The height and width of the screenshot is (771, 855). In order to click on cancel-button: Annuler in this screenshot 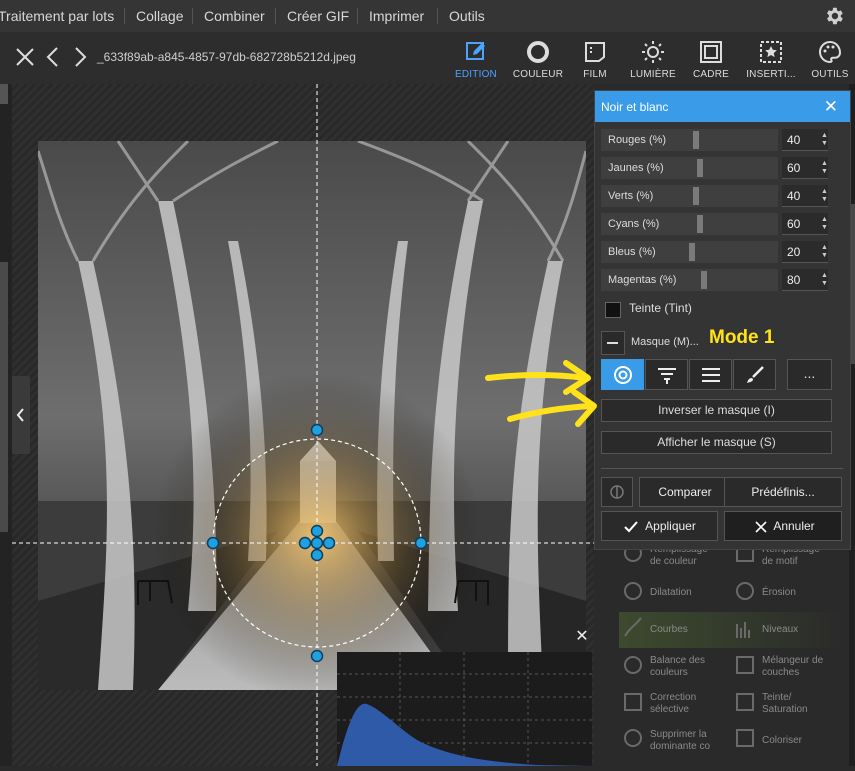, I will do `click(783, 526)`.